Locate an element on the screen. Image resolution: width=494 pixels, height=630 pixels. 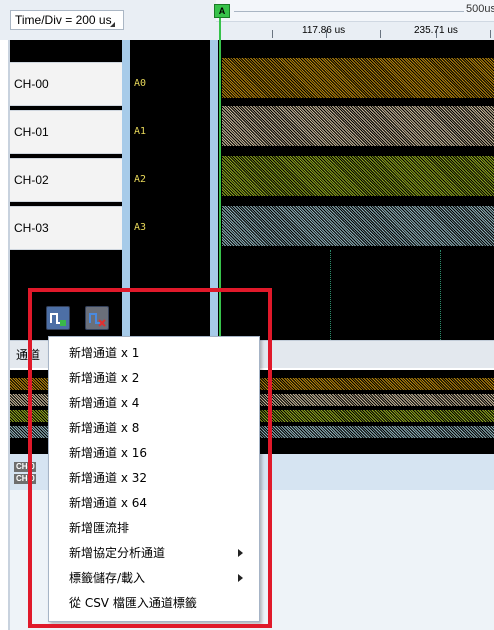
ruler-tick-label: 235.71 us is located at coordinates (436, 30).